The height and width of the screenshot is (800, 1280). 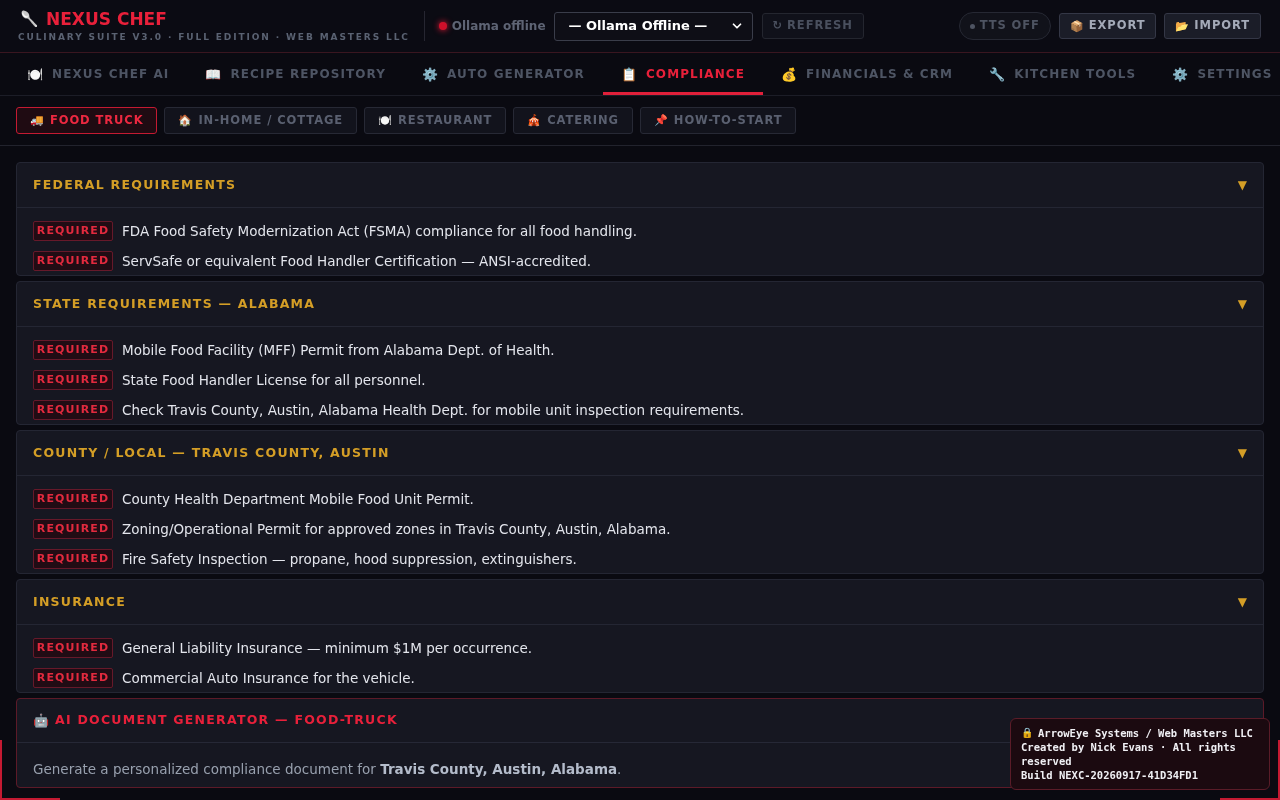 What do you see at coordinates (503, 74) in the screenshot?
I see `nav-tab: ⚙ AUTO GENERATOR` at bounding box center [503, 74].